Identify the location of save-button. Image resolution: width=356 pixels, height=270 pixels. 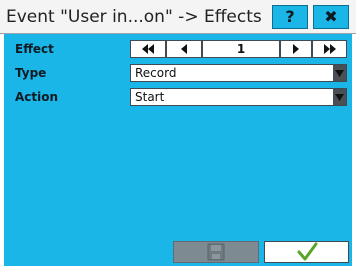
(216, 252).